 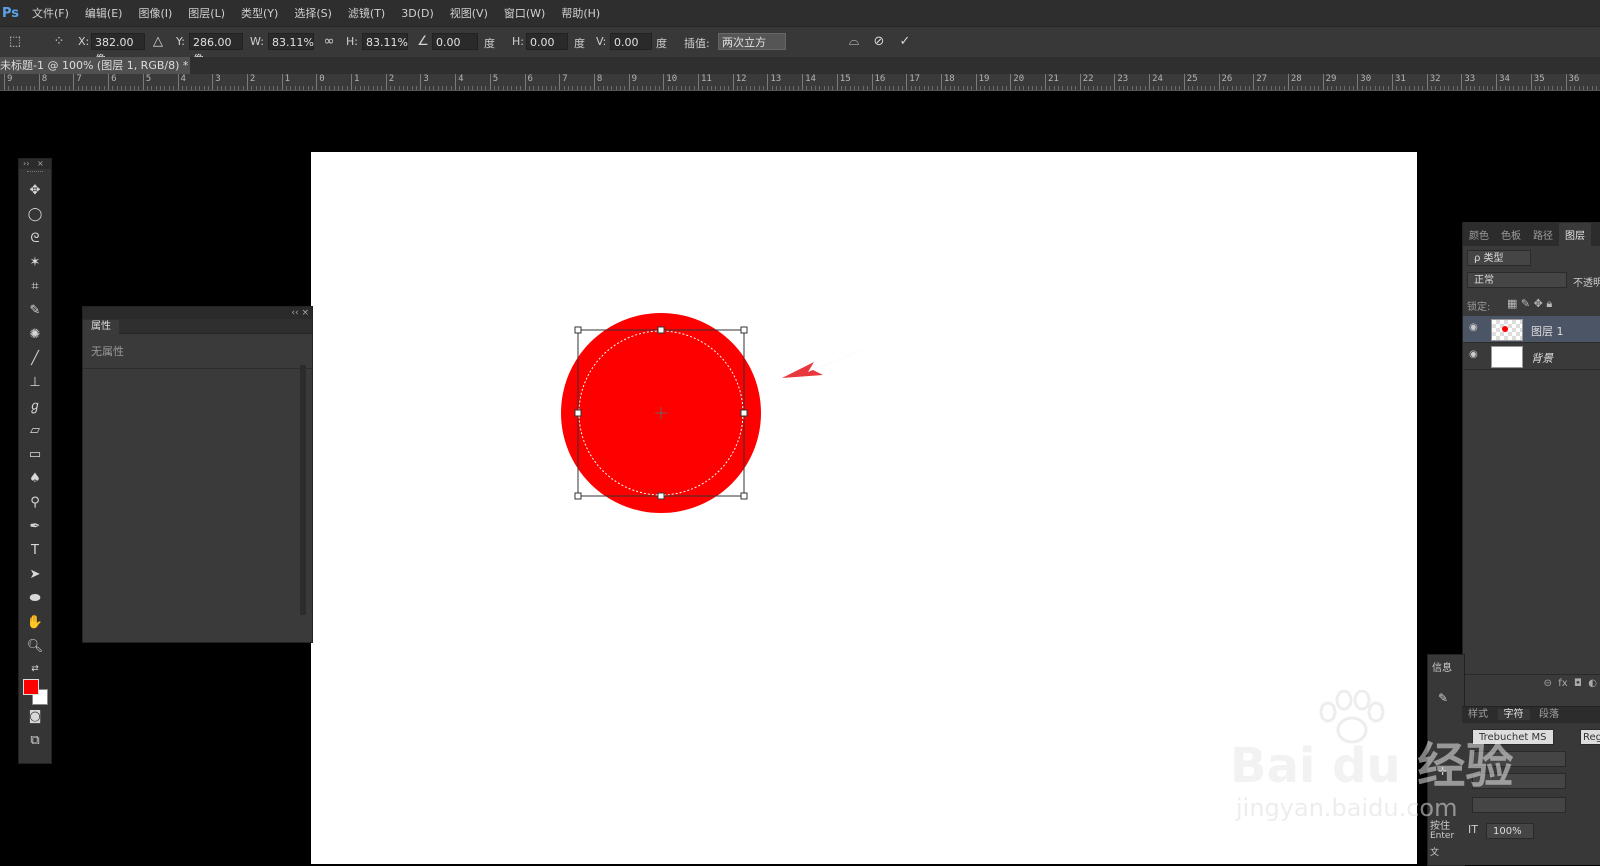 What do you see at coordinates (35, 599) in the screenshot?
I see `ellipse-tool-icon: ⬬` at bounding box center [35, 599].